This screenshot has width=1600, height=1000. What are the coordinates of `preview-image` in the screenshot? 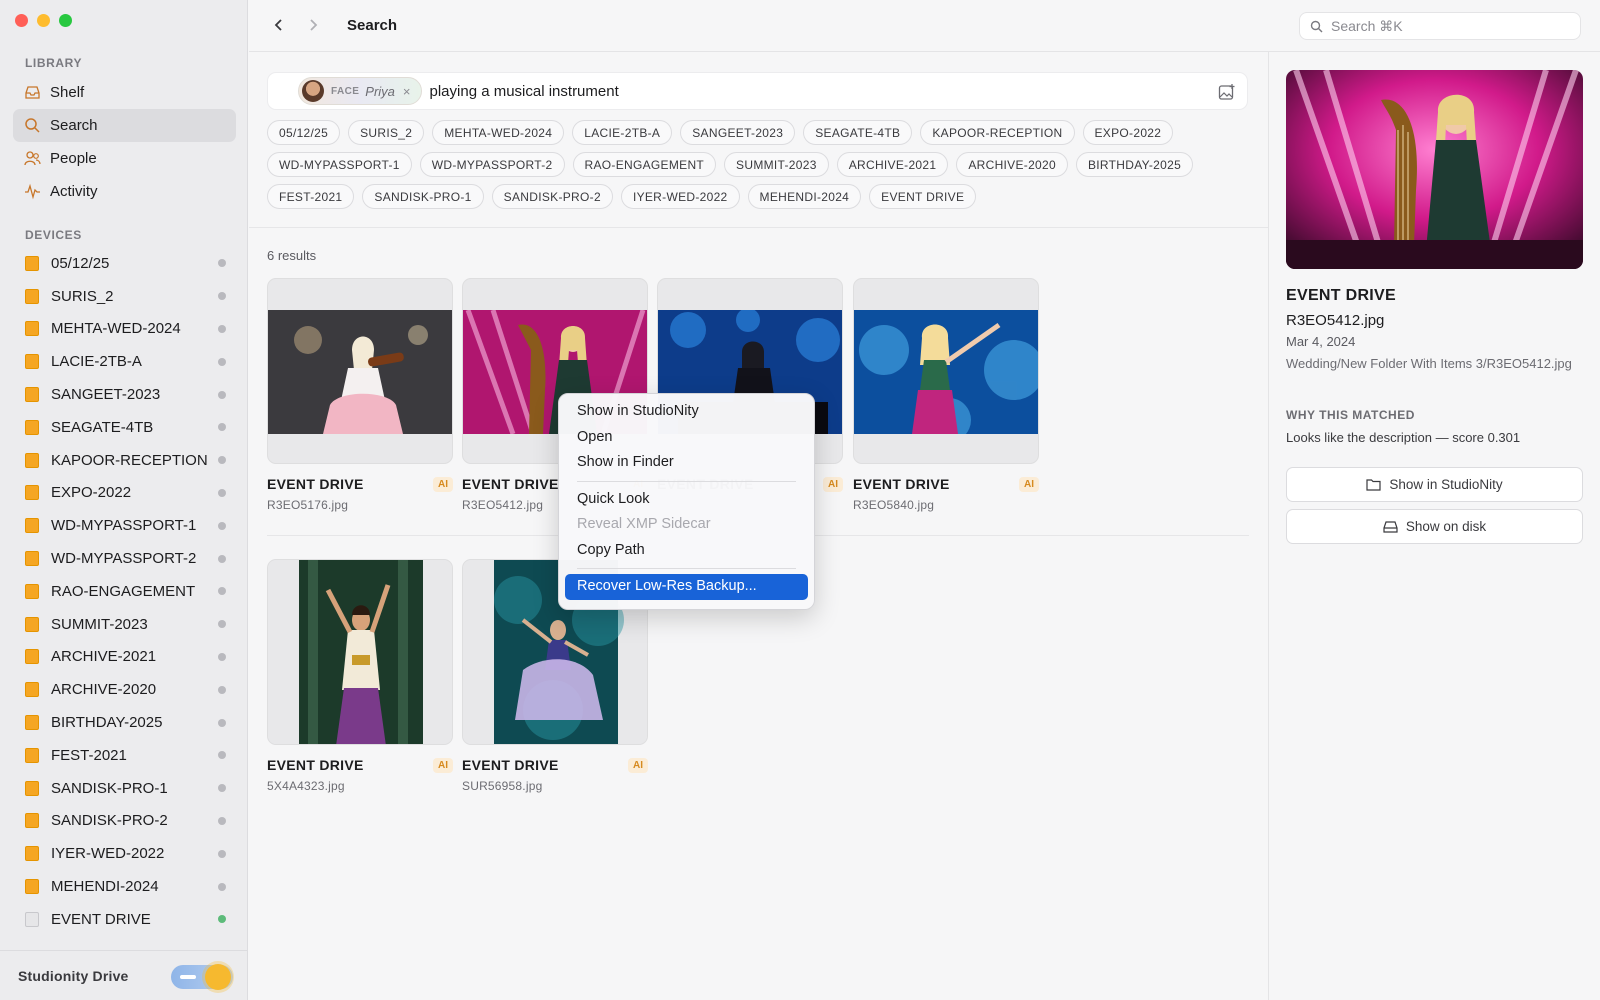 It's located at (1434, 169).